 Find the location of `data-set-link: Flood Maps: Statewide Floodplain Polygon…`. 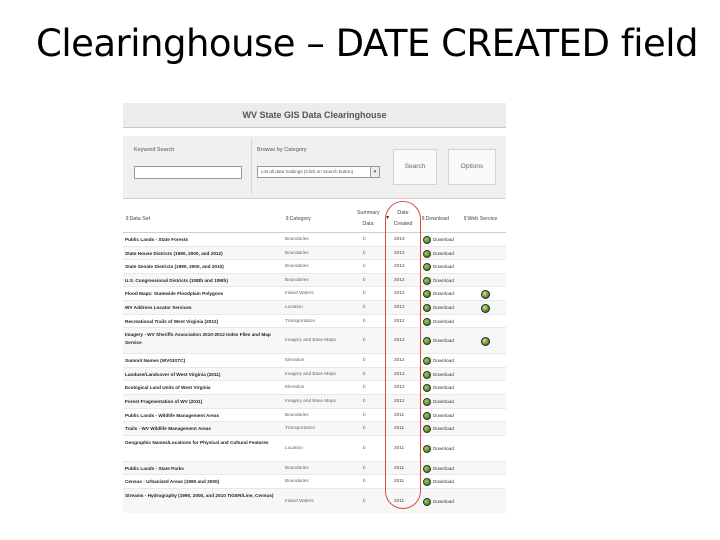

data-set-link: Flood Maps: Statewide Floodplain Polygon… is located at coordinates (202, 294).